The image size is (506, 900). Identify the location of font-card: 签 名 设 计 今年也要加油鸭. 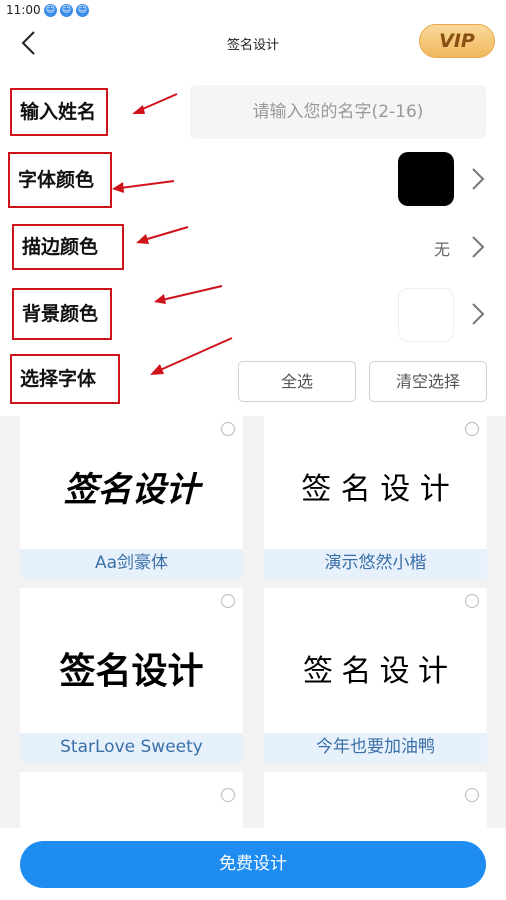
(375, 675).